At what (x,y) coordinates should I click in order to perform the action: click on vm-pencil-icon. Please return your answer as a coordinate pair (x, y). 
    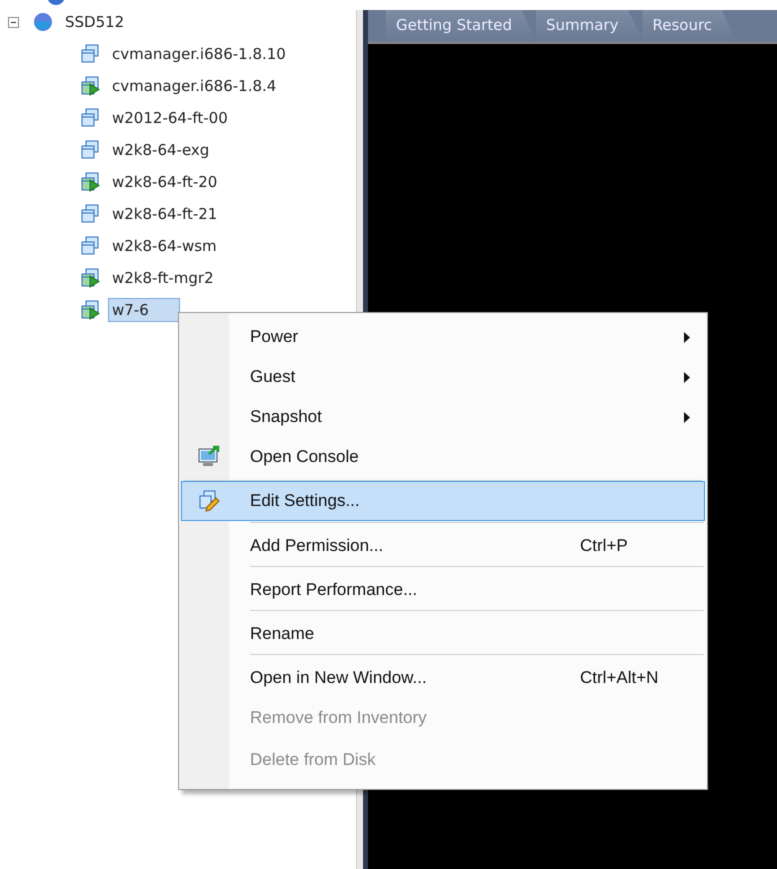
    Looking at the image, I should click on (209, 501).